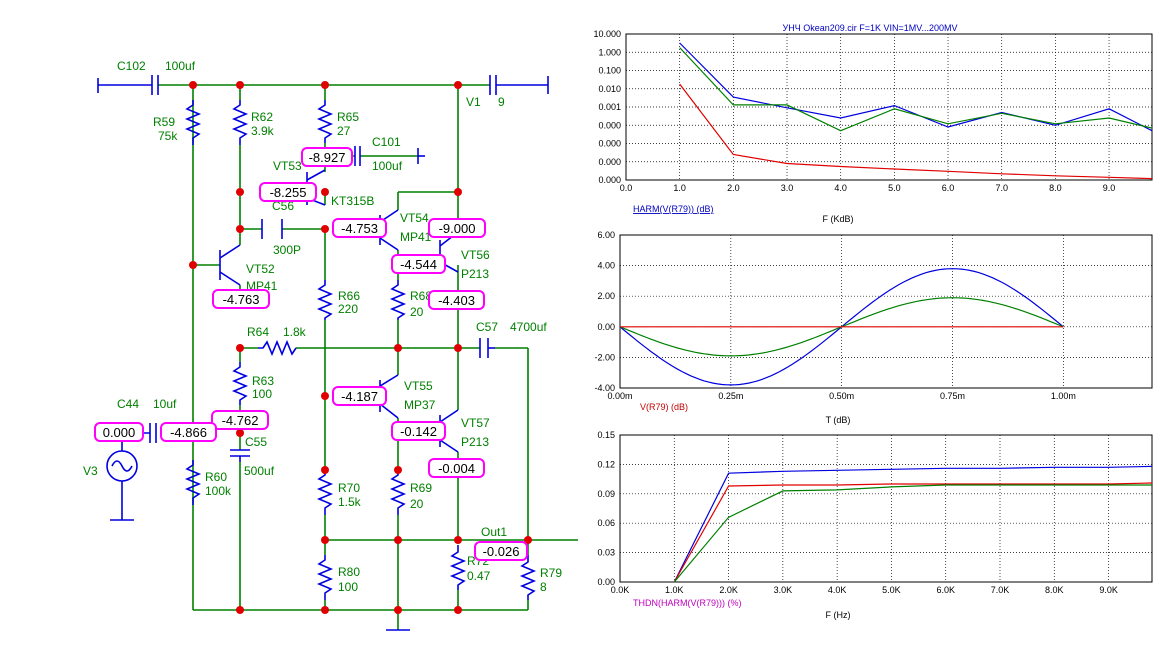  What do you see at coordinates (673, 209) in the screenshot?
I see `y-axis-label: HARM(V(R79)) (dB)` at bounding box center [673, 209].